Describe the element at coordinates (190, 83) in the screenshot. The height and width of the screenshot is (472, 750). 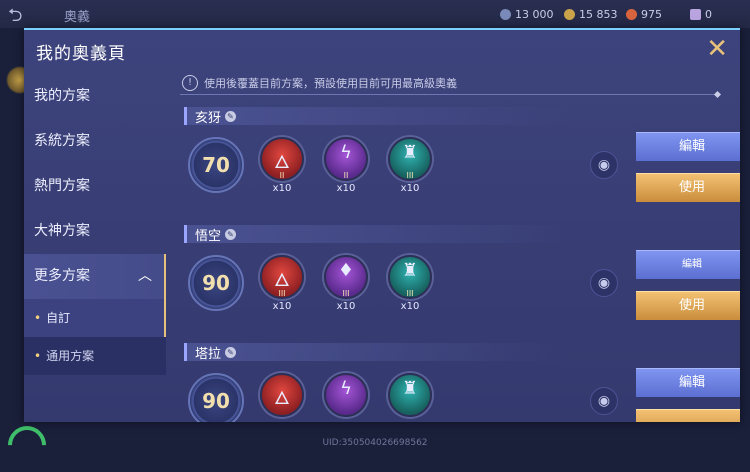
I see `info-icon: !` at that location.